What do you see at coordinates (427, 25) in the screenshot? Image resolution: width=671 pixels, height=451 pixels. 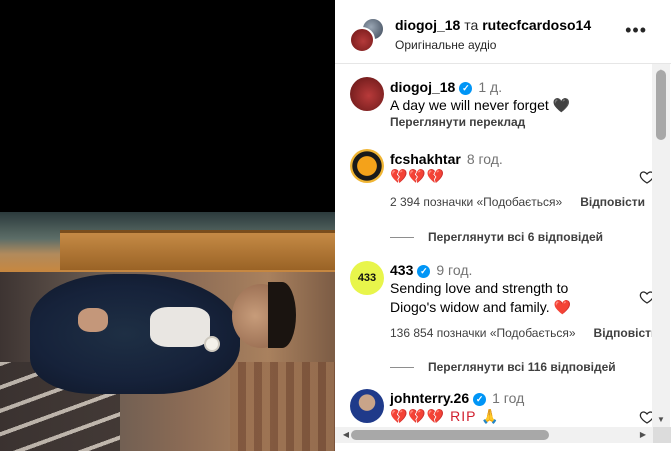 I see `author-username: diogoj_18` at bounding box center [427, 25].